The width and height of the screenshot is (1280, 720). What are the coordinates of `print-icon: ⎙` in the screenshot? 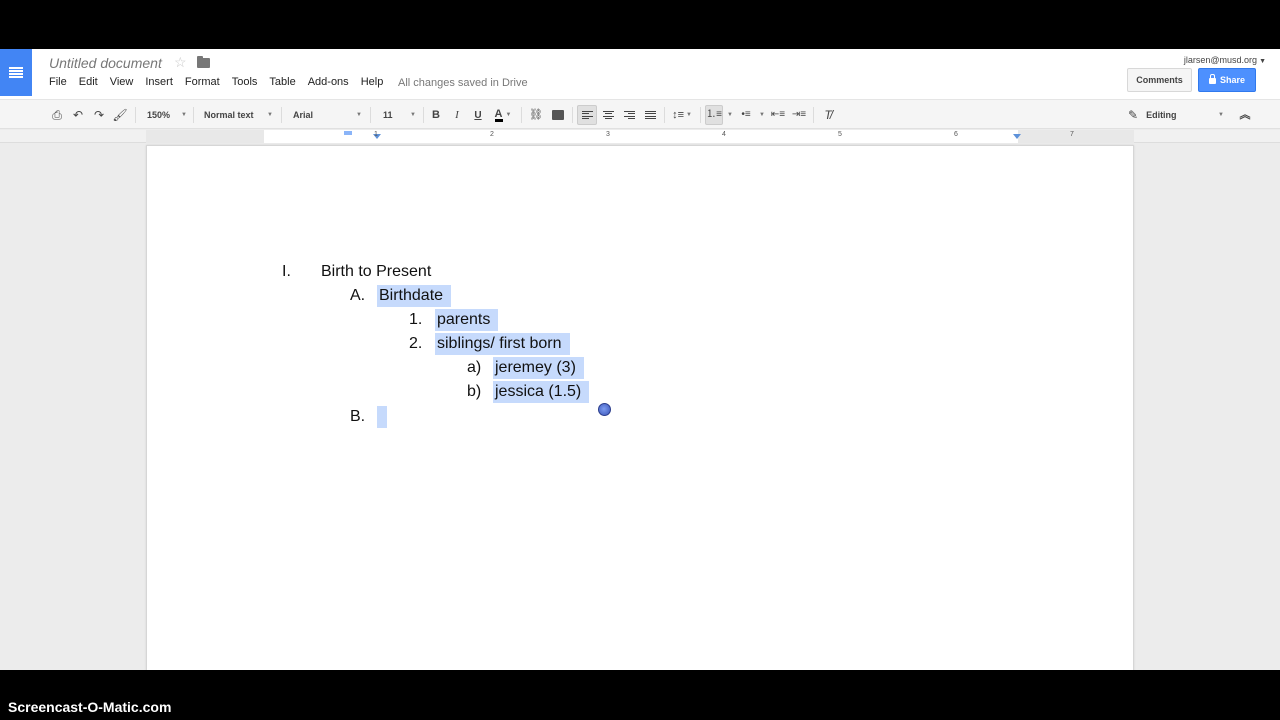 It's located at (57, 115).